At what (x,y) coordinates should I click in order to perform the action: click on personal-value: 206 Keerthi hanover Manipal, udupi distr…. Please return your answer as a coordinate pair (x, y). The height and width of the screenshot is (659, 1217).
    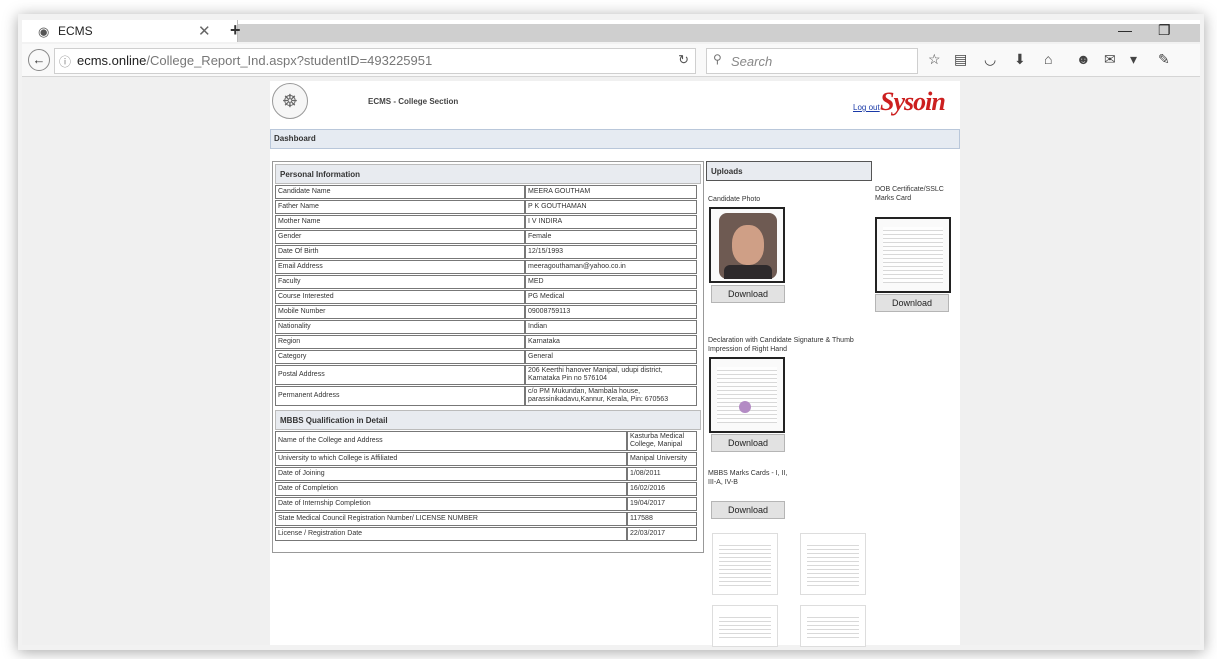
    Looking at the image, I should click on (611, 375).